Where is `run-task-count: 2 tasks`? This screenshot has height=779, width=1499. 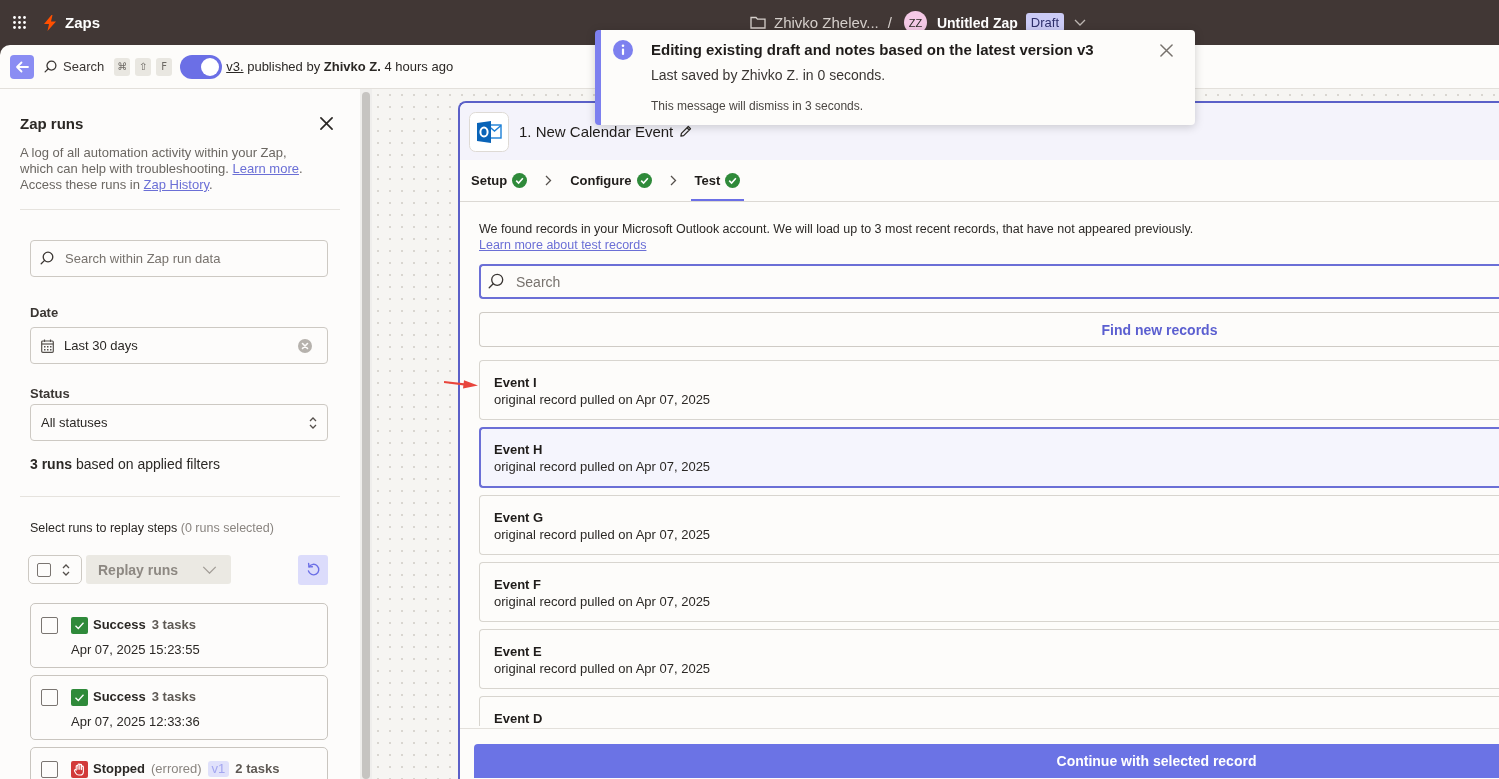
run-task-count: 2 tasks is located at coordinates (257, 769).